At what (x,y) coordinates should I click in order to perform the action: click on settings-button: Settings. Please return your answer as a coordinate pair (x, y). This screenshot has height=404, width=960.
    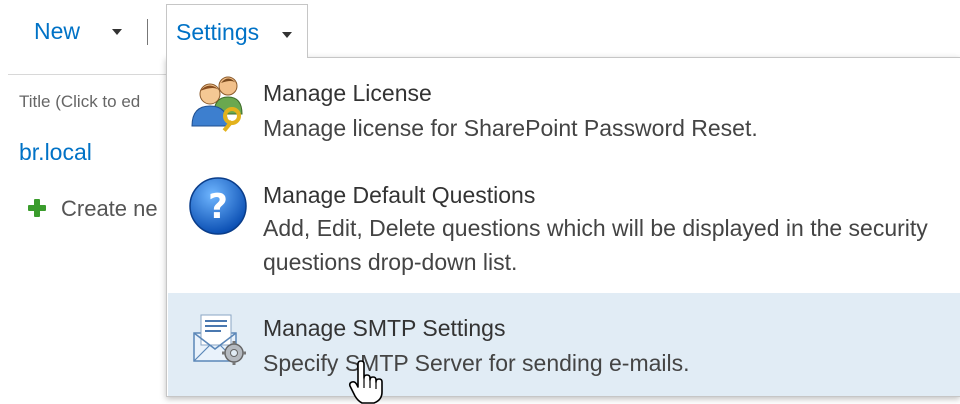
    Looking at the image, I should click on (237, 31).